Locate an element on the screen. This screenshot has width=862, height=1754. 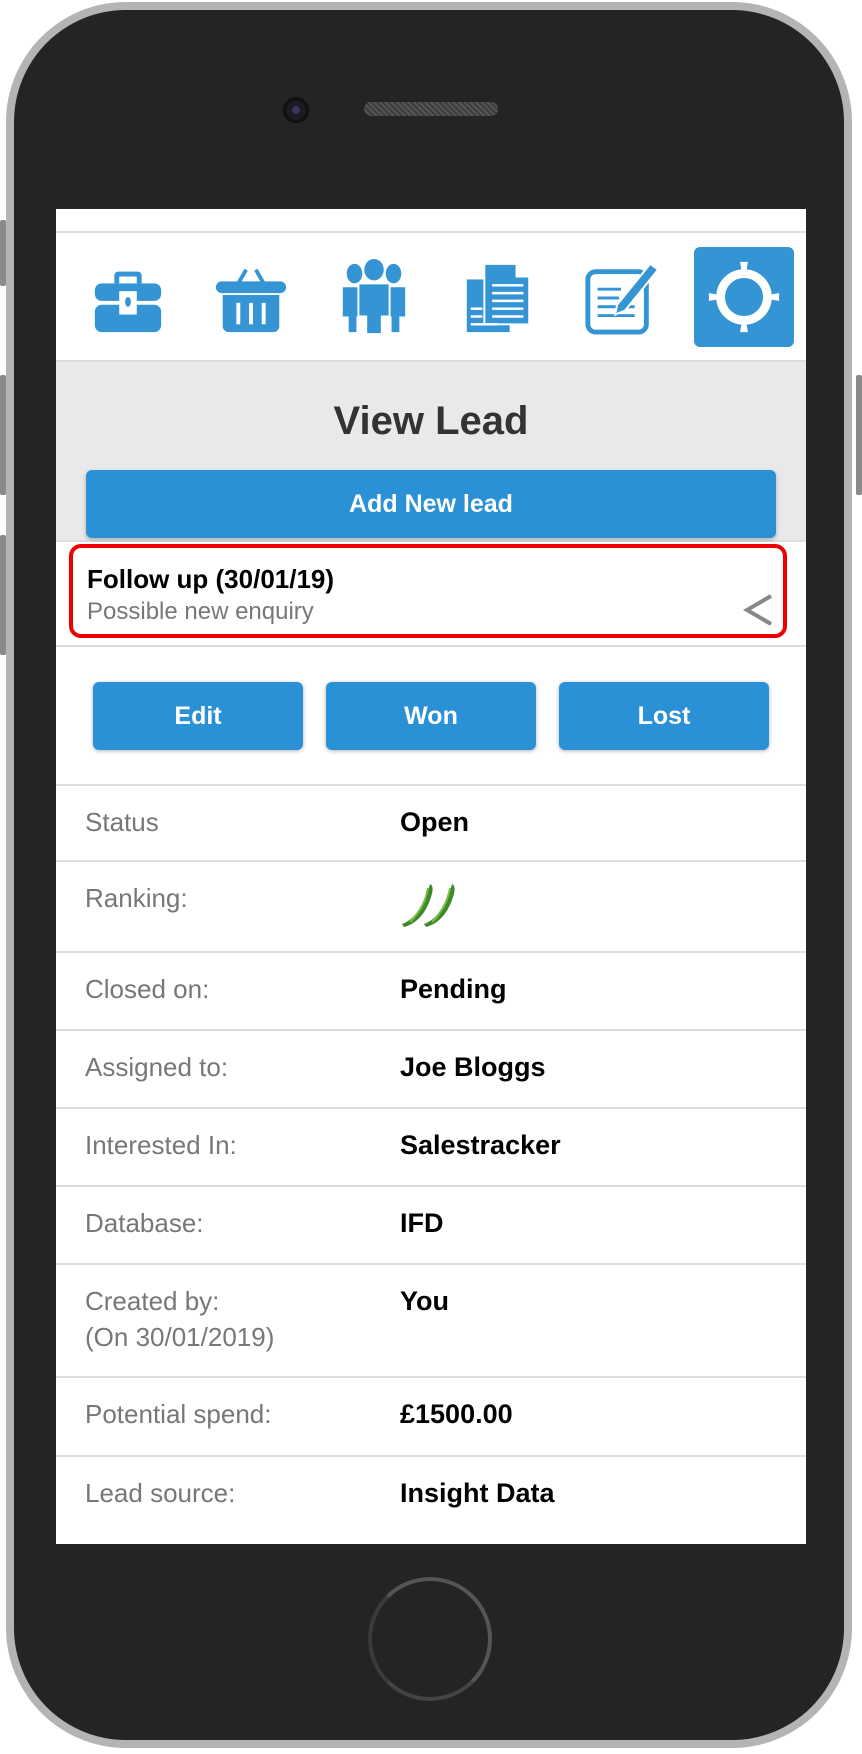
nav-briefcase is located at coordinates (128, 297).